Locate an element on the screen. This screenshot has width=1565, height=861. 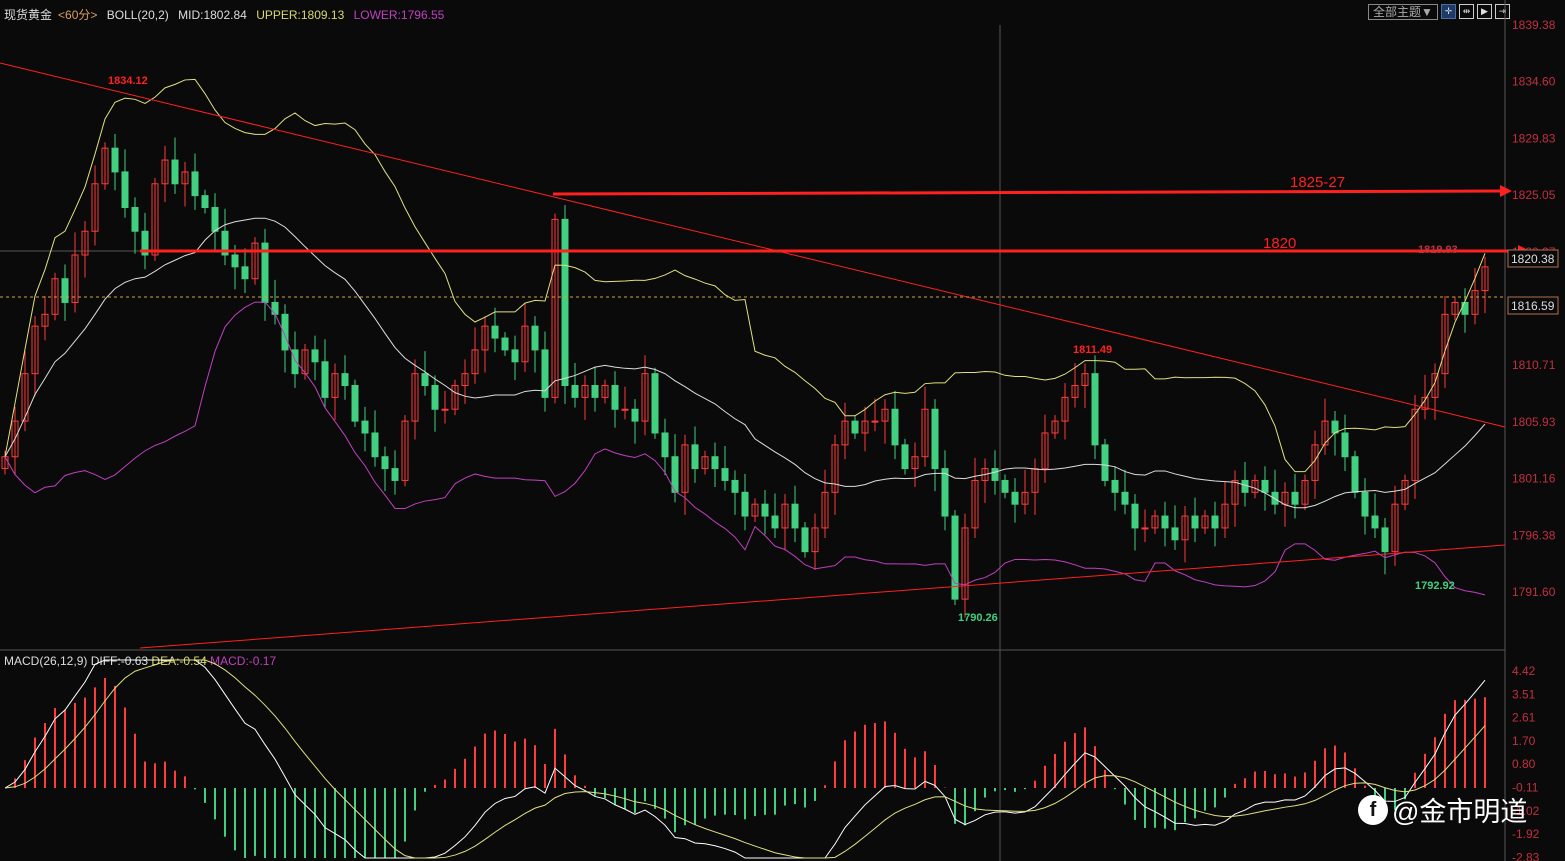
dashed-price-label: 1816.59 is located at coordinates (1533, 306).